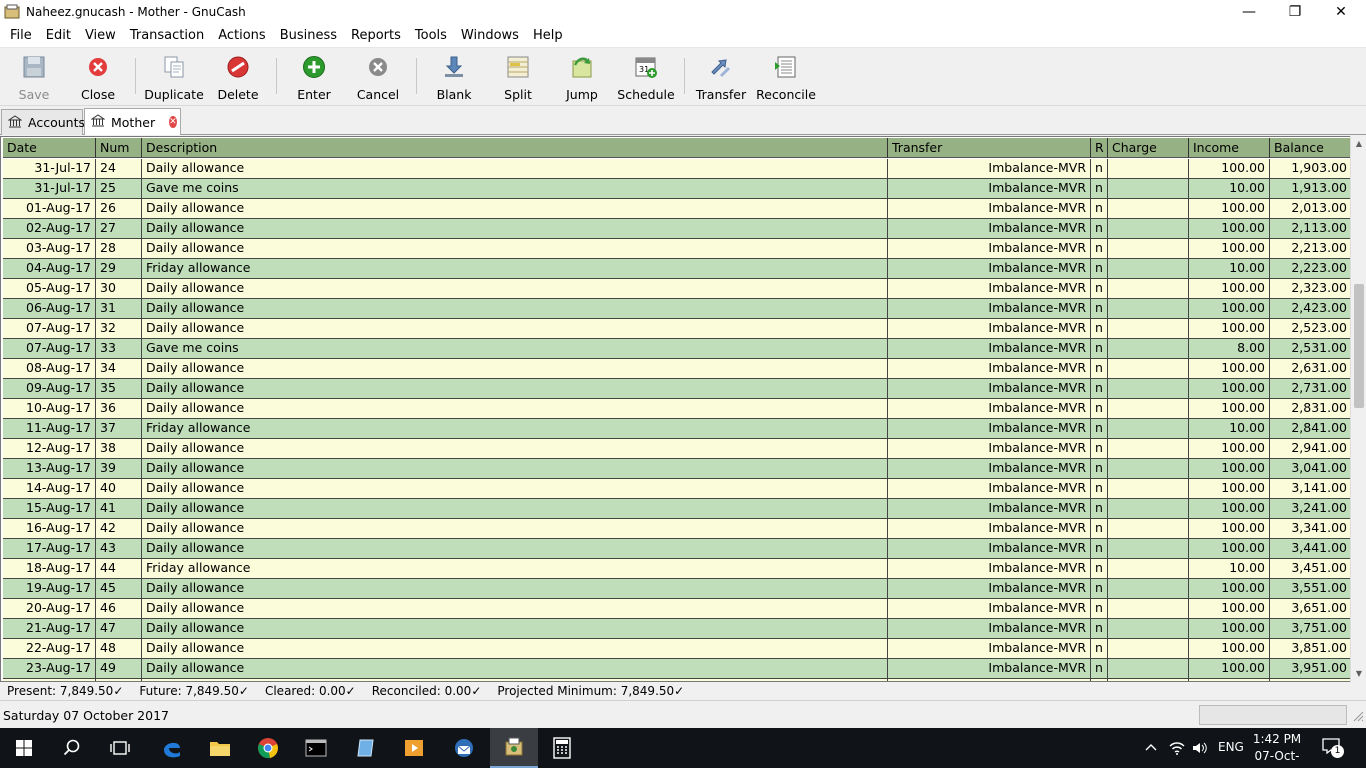 Image resolution: width=1366 pixels, height=768 pixels. What do you see at coordinates (1311, 148) in the screenshot?
I see `header-balance: Balance` at bounding box center [1311, 148].